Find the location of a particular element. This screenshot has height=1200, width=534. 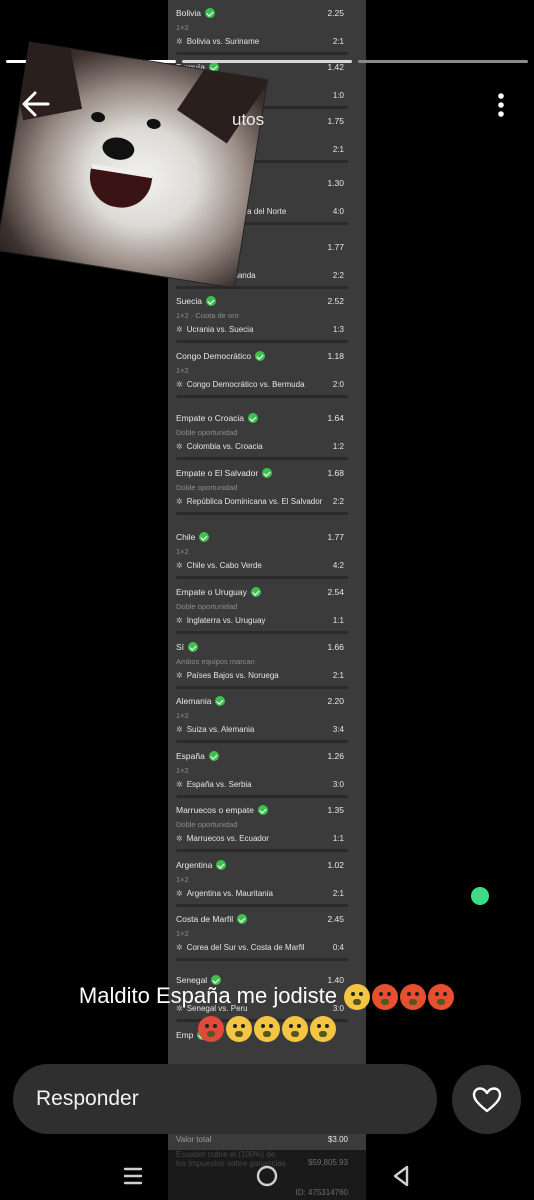

bet-selection: Marruecos o empate is located at coordinates (222, 810).